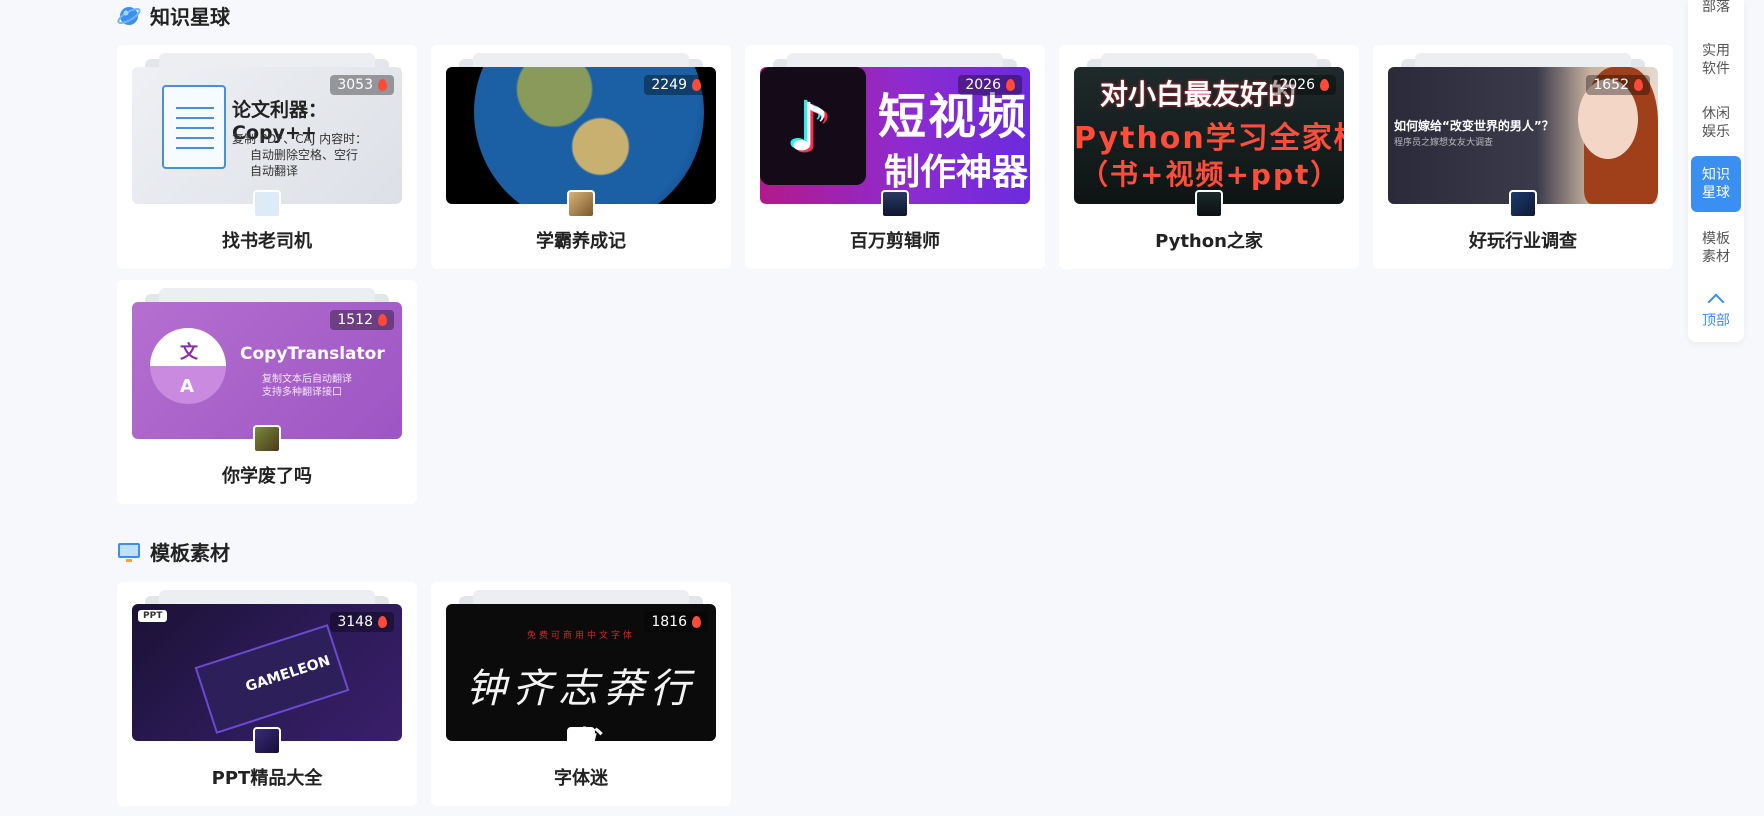  I want to click on ppt-tag: PPT, so click(153, 616).